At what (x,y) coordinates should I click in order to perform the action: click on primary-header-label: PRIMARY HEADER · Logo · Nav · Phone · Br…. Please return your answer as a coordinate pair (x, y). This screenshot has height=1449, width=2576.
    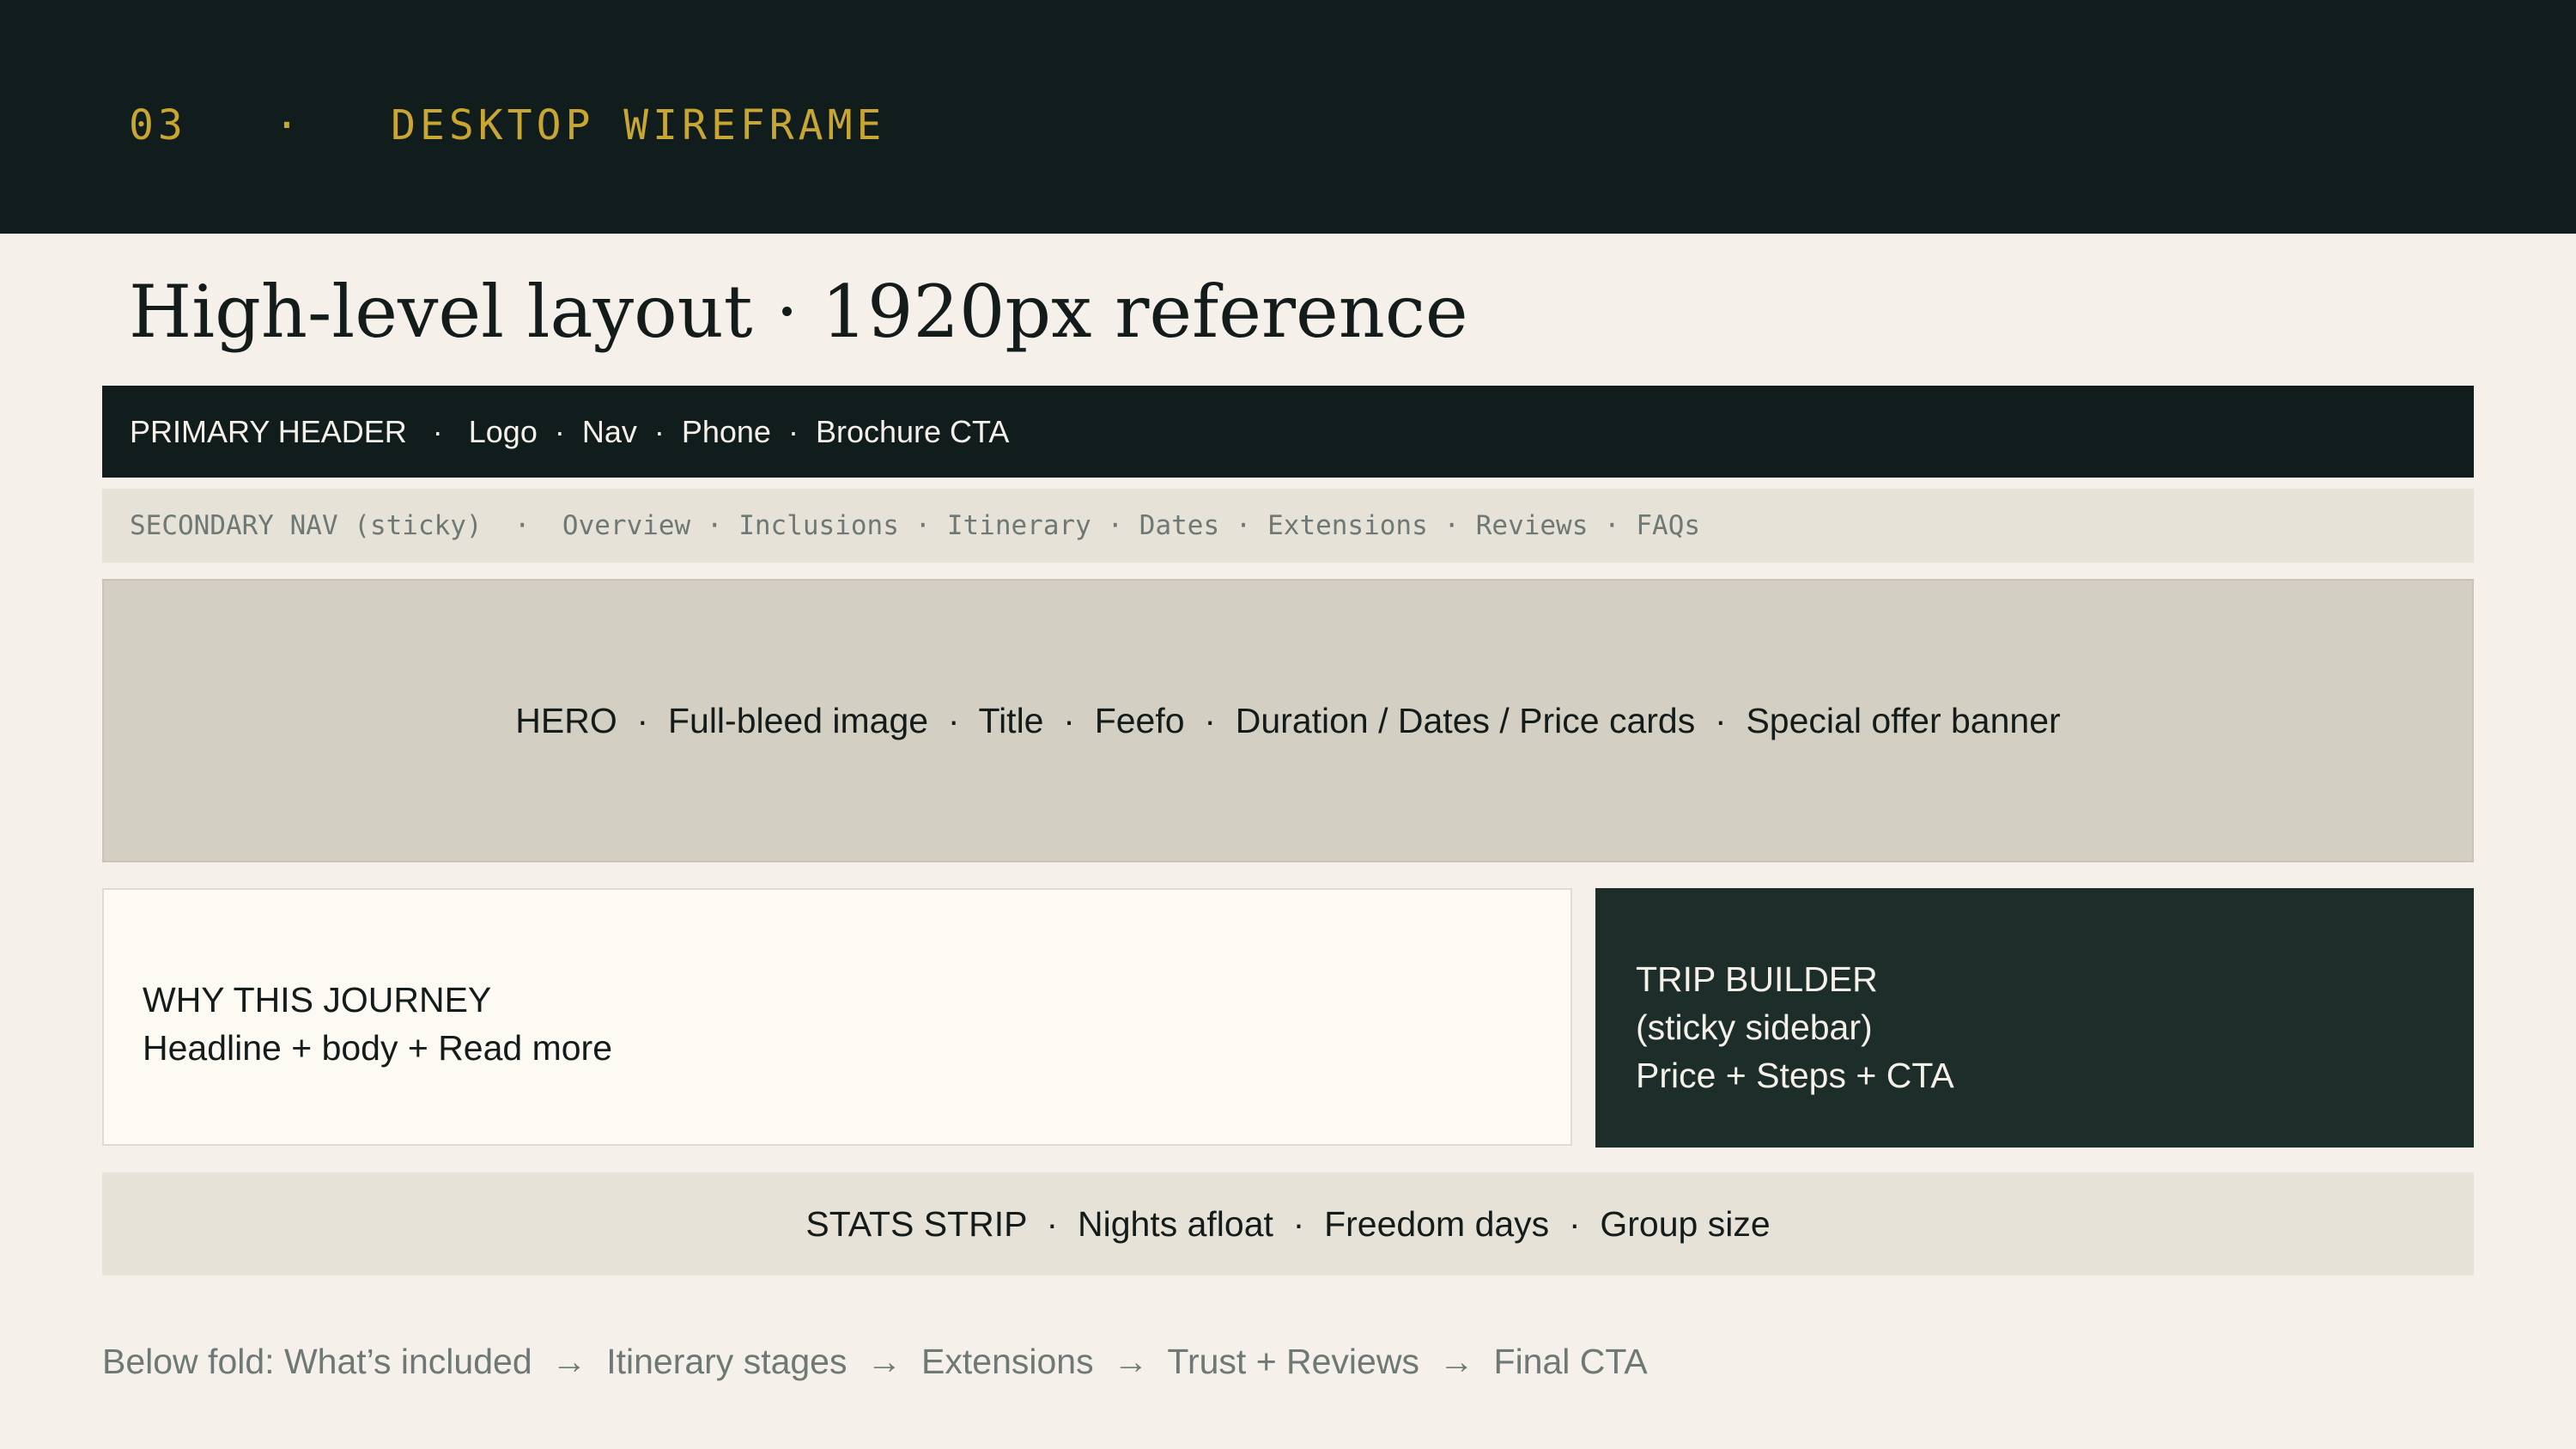
    Looking at the image, I should click on (570, 431).